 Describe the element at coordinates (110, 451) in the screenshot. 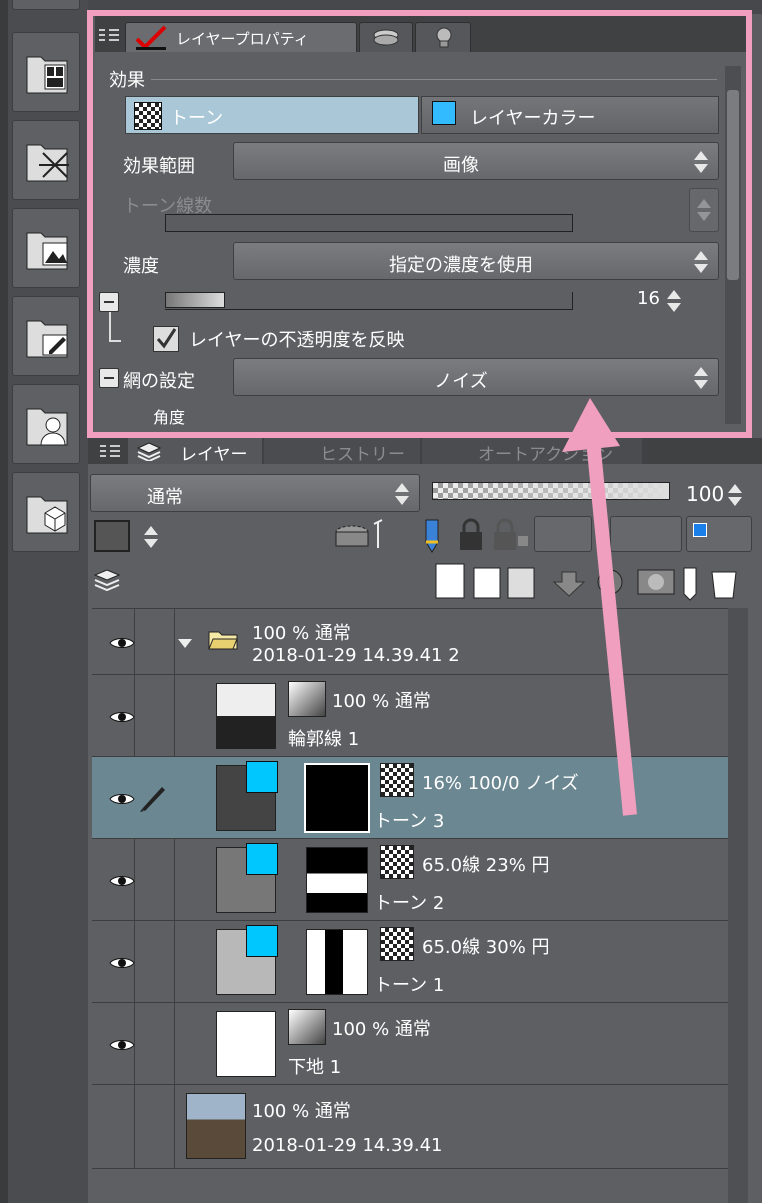

I see `panel-menu-icon` at that location.